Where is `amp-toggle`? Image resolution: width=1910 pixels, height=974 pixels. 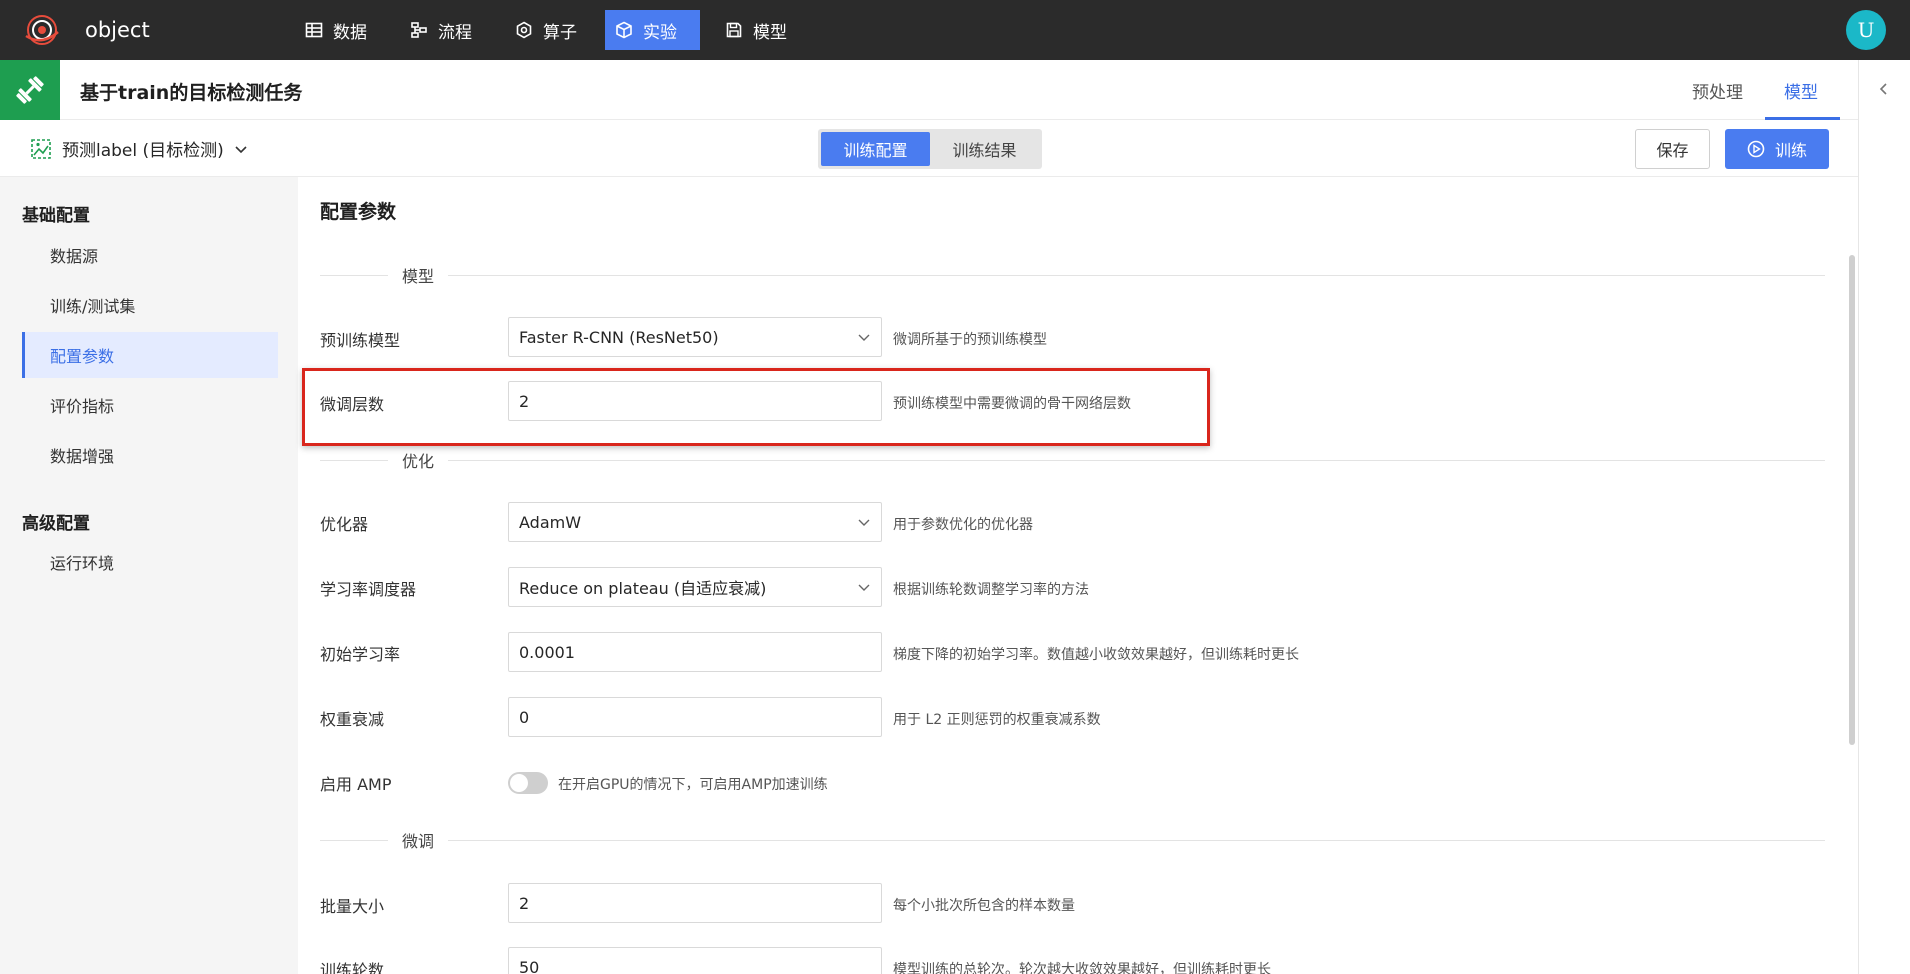
amp-toggle is located at coordinates (528, 783).